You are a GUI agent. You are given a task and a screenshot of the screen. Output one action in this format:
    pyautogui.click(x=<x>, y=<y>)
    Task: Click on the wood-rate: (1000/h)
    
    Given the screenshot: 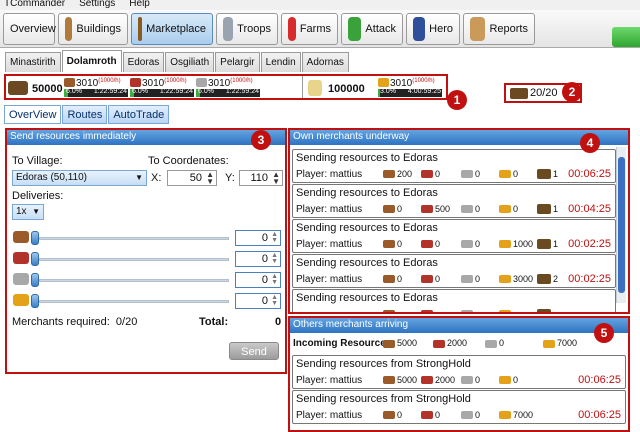 What is the action you would take?
    pyautogui.click(x=109, y=81)
    